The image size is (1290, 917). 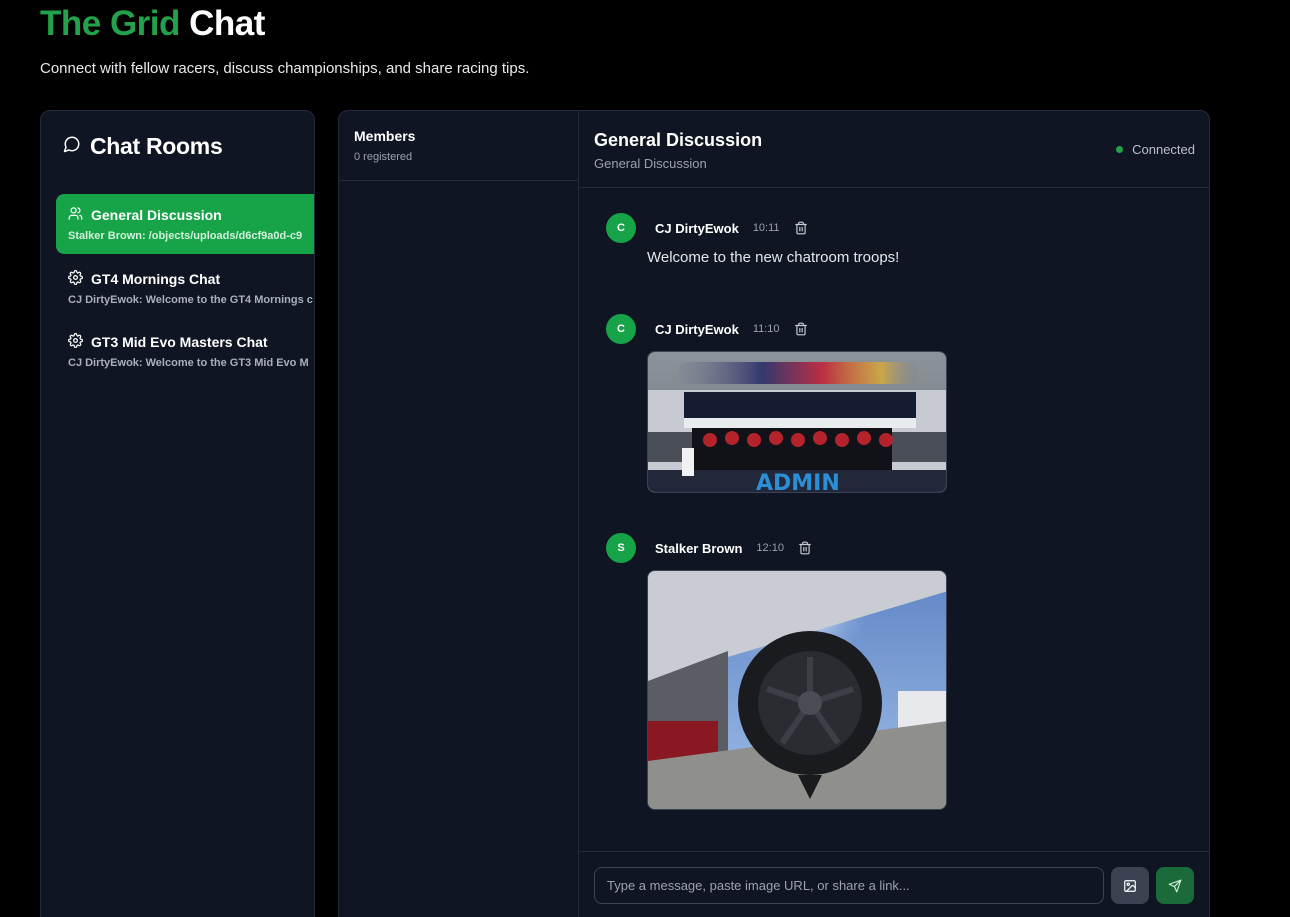 I want to click on message-image-pit-wall: ADMIN, so click(x=797, y=422).